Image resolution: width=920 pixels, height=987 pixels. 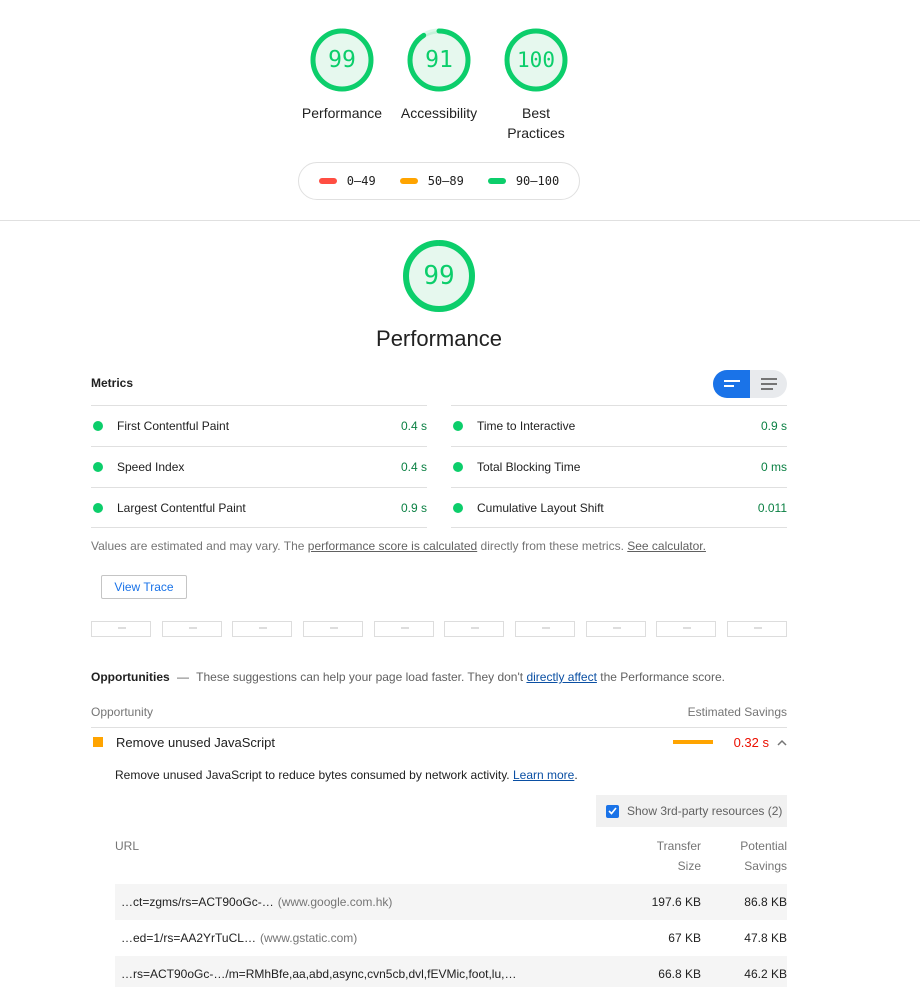 I want to click on opportunities-title: Opportunities, so click(x=130, y=677).